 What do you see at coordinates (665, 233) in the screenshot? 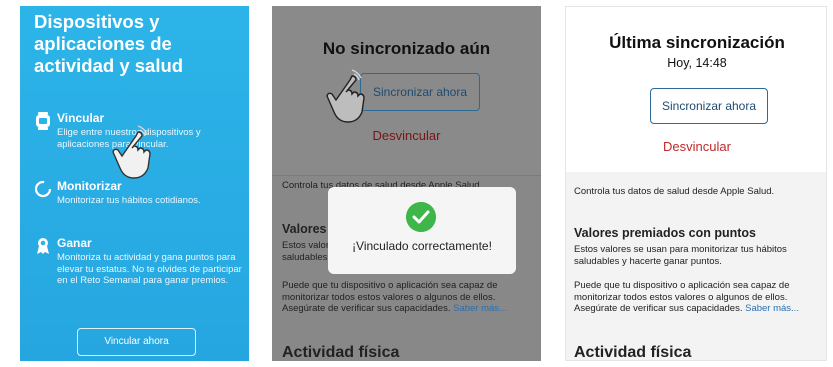
I see `values-title: Valores premiados con puntos` at bounding box center [665, 233].